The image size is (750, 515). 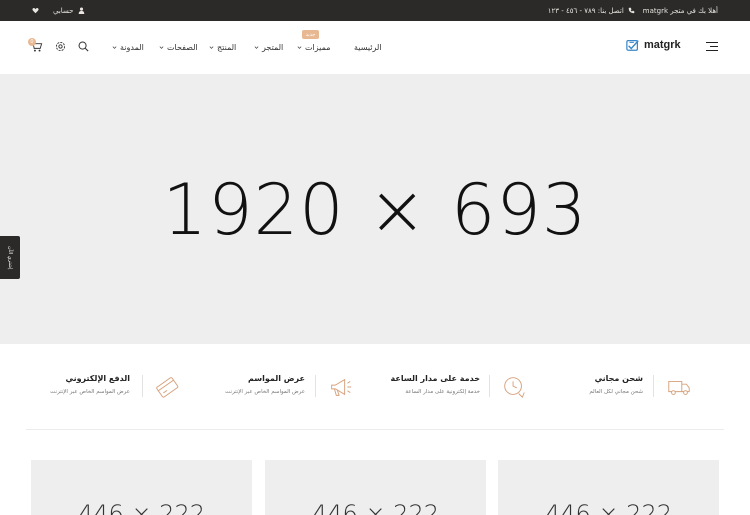 What do you see at coordinates (81, 10) in the screenshot?
I see `user-icon` at bounding box center [81, 10].